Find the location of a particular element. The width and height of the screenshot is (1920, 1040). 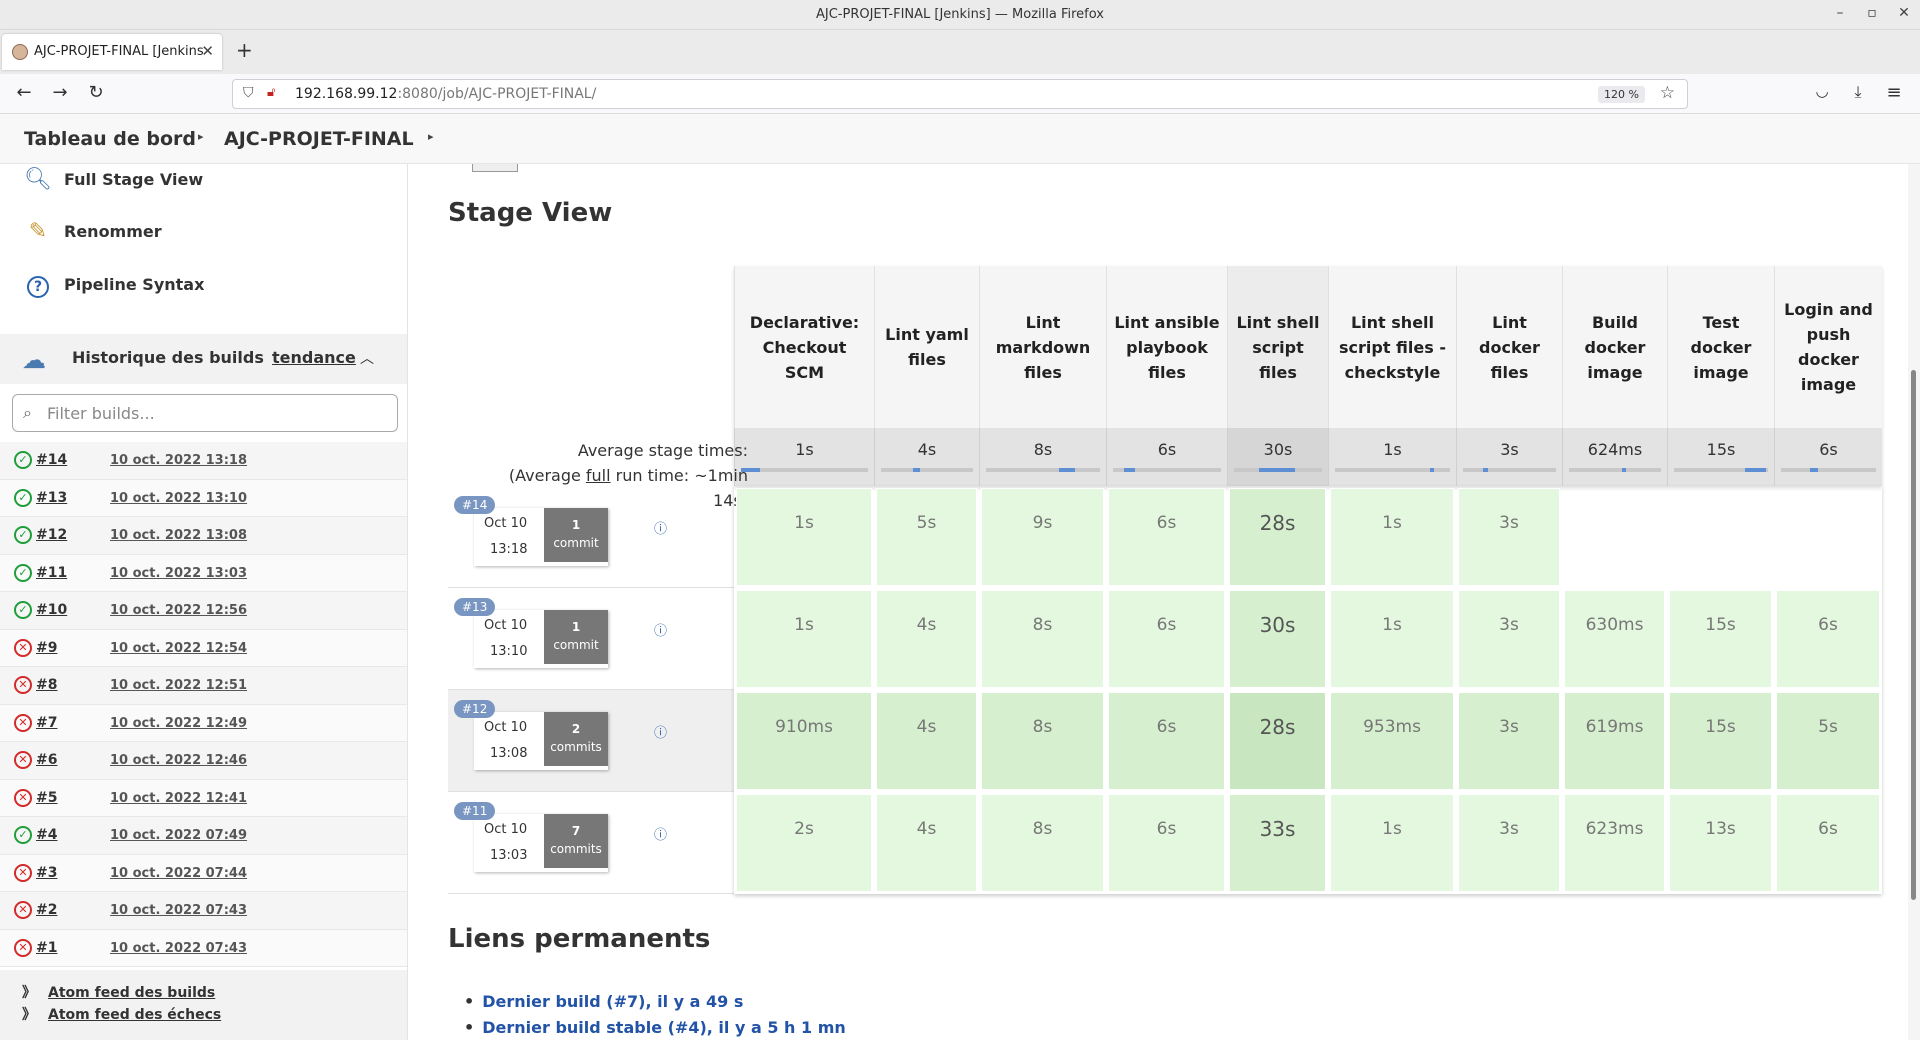

build-date-link: 10 oct. 2022 13:18 is located at coordinates (178, 460).